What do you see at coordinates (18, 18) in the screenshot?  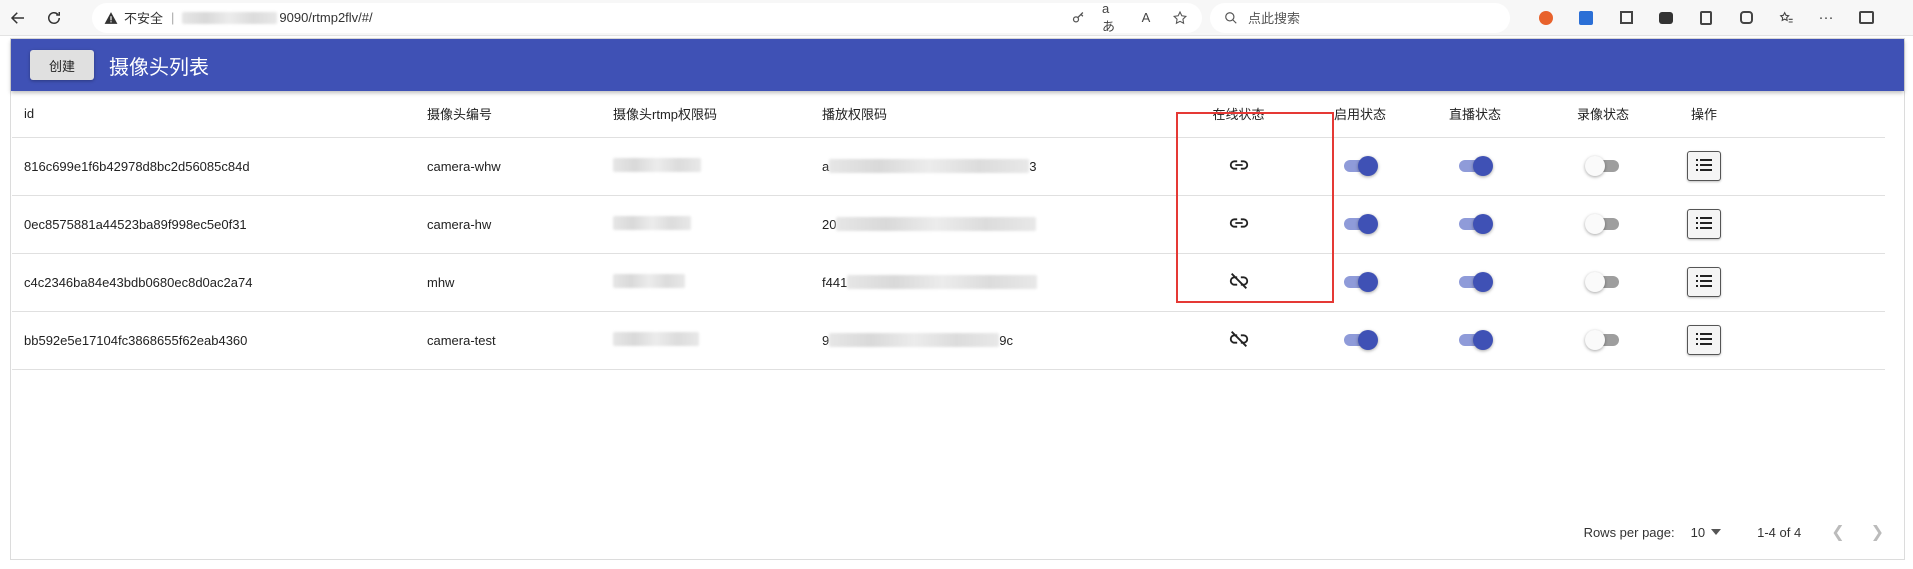 I see `back-icon` at bounding box center [18, 18].